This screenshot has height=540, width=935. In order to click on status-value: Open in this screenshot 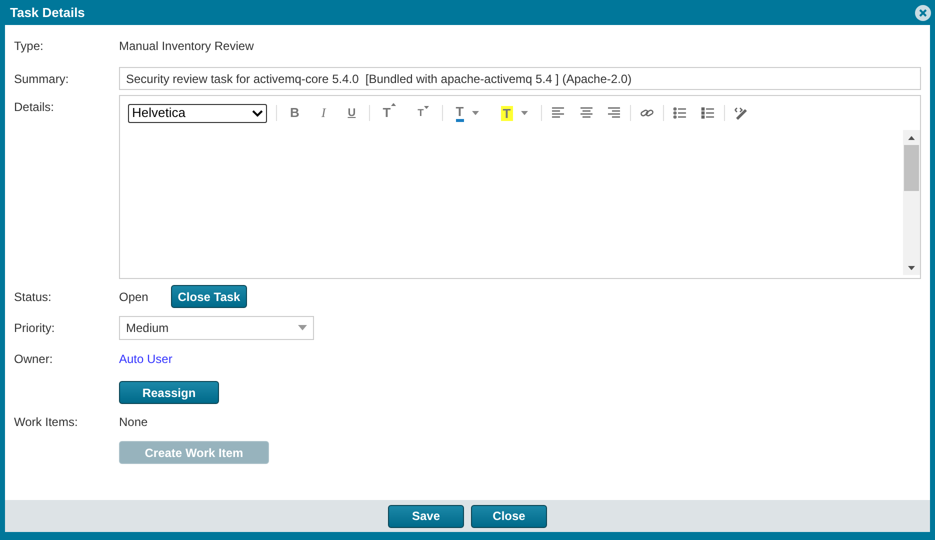, I will do `click(134, 297)`.